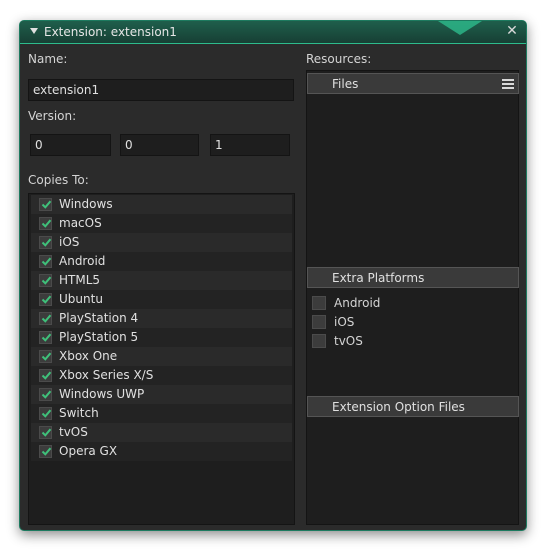 The width and height of the screenshot is (548, 559). I want to click on window-title: Extension: extension1, so click(110, 32).